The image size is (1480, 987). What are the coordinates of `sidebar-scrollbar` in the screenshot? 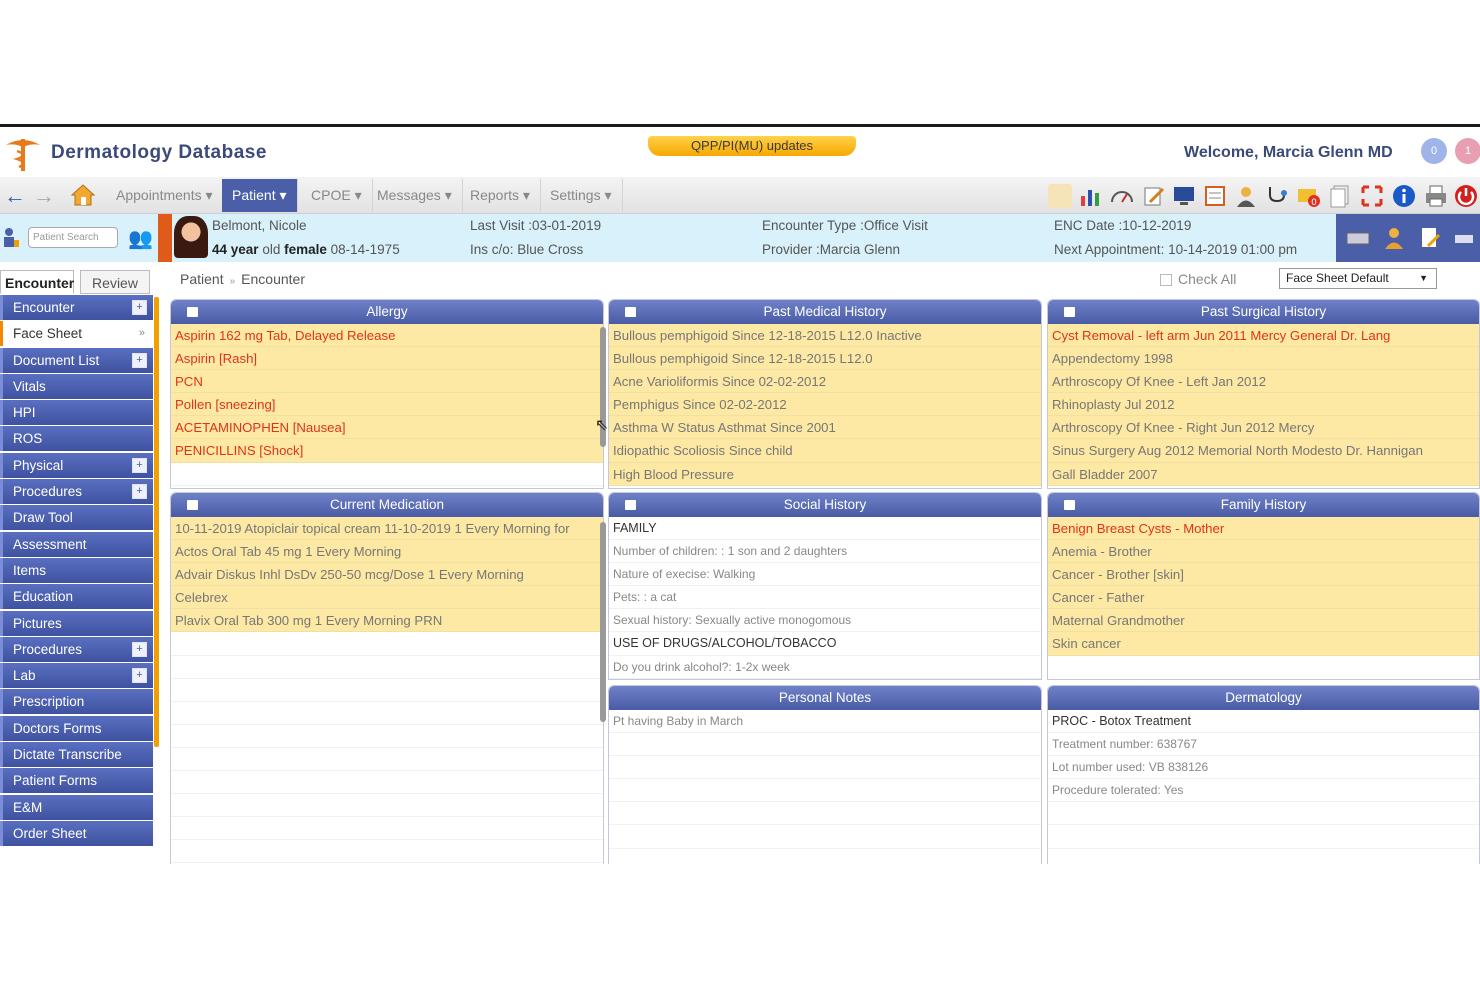 It's located at (156, 522).